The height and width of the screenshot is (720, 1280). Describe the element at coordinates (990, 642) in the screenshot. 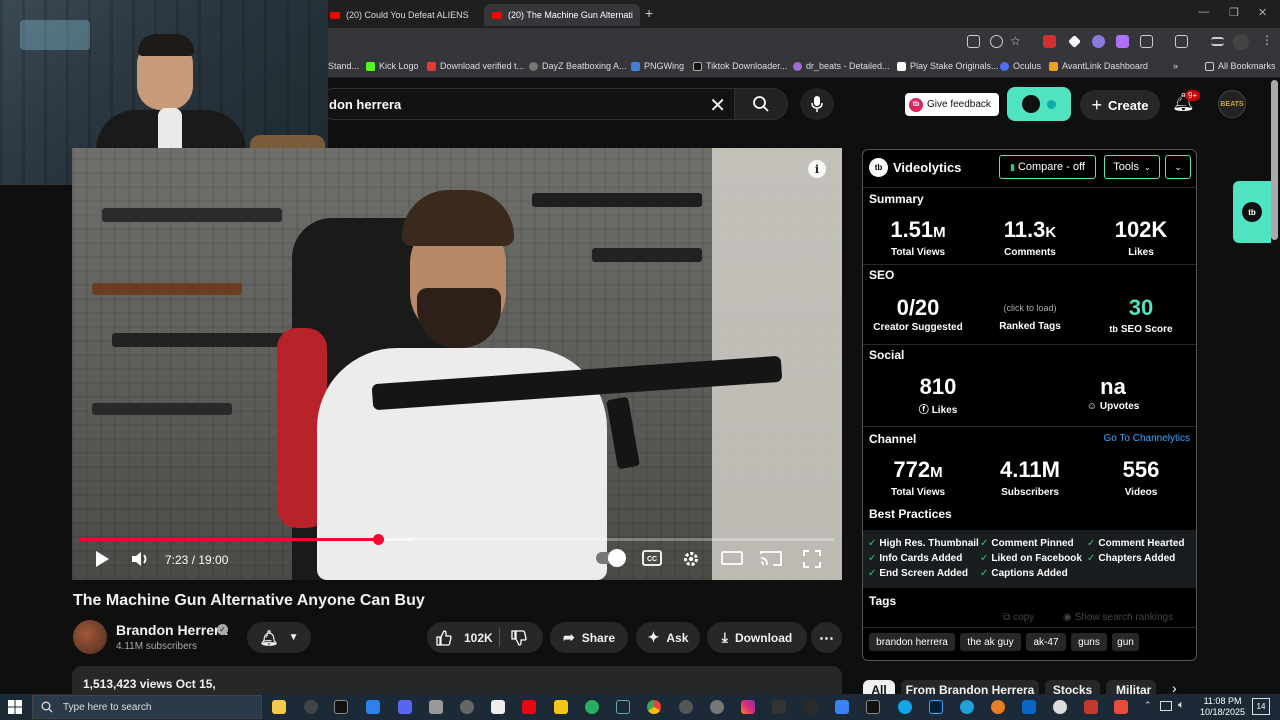

I see `tag-chip: the ak guy` at that location.